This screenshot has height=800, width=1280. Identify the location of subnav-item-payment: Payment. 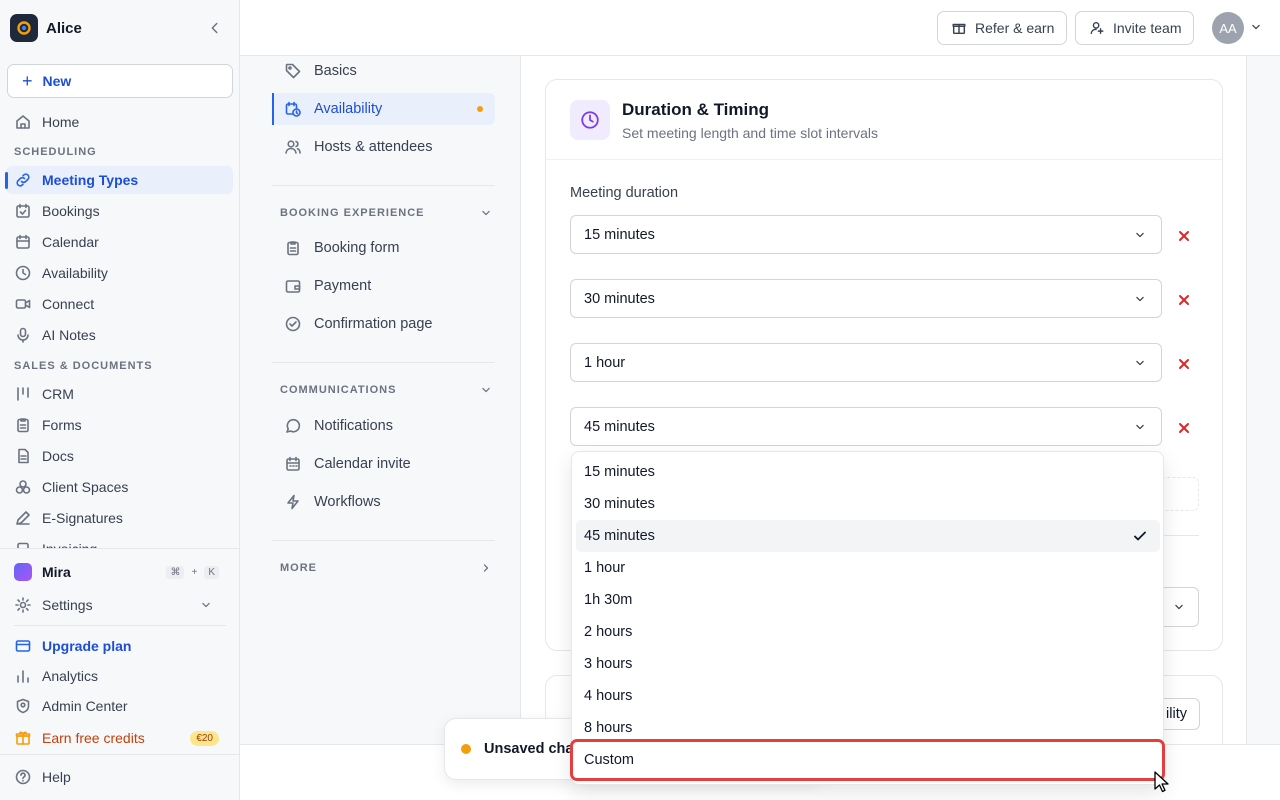
(383, 286).